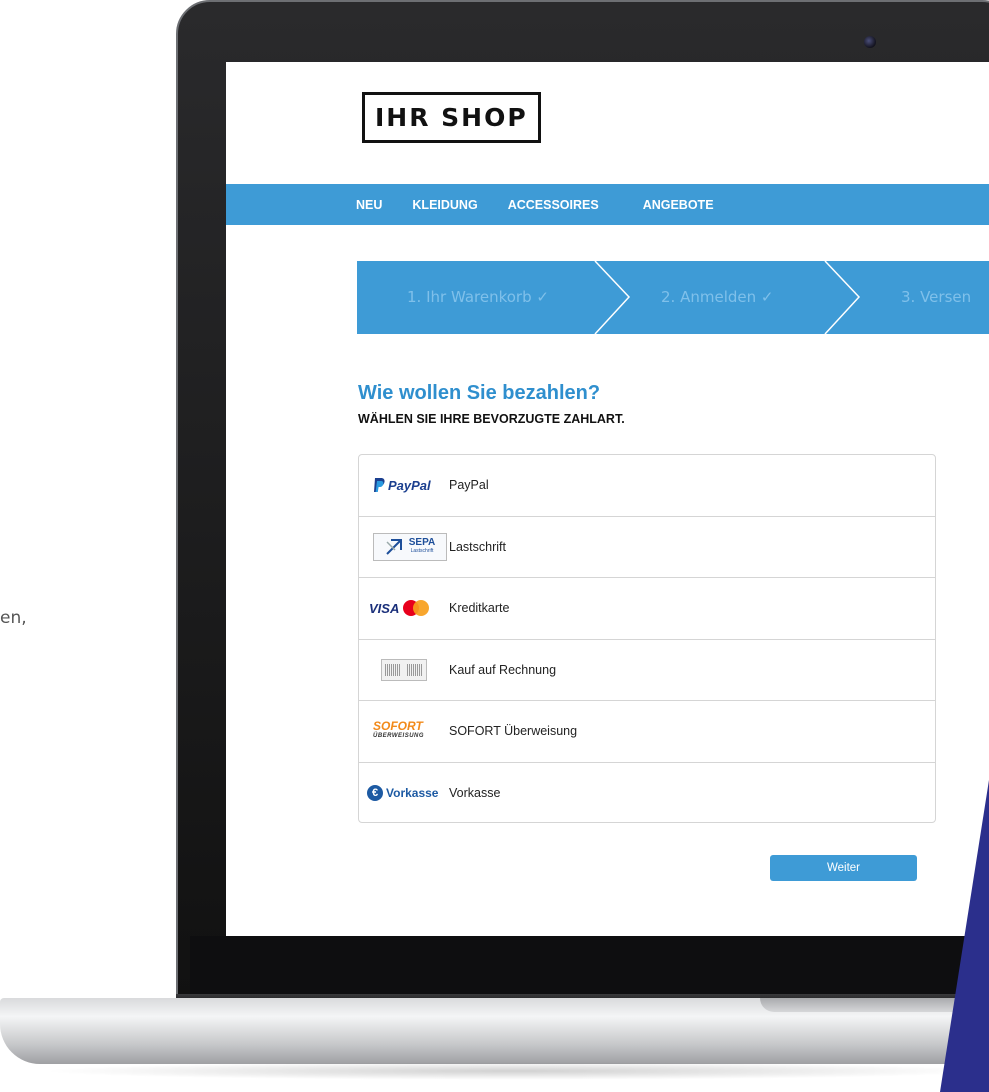 Image resolution: width=989 pixels, height=1092 pixels. Describe the element at coordinates (514, 1071) in the screenshot. I see `laptop-shadow` at that location.